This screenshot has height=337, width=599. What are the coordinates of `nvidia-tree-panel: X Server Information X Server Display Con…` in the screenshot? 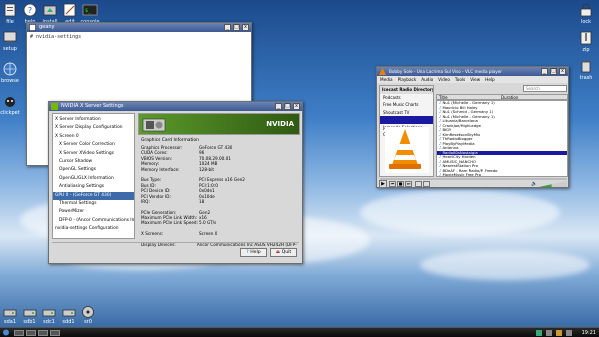 It's located at (93, 176).